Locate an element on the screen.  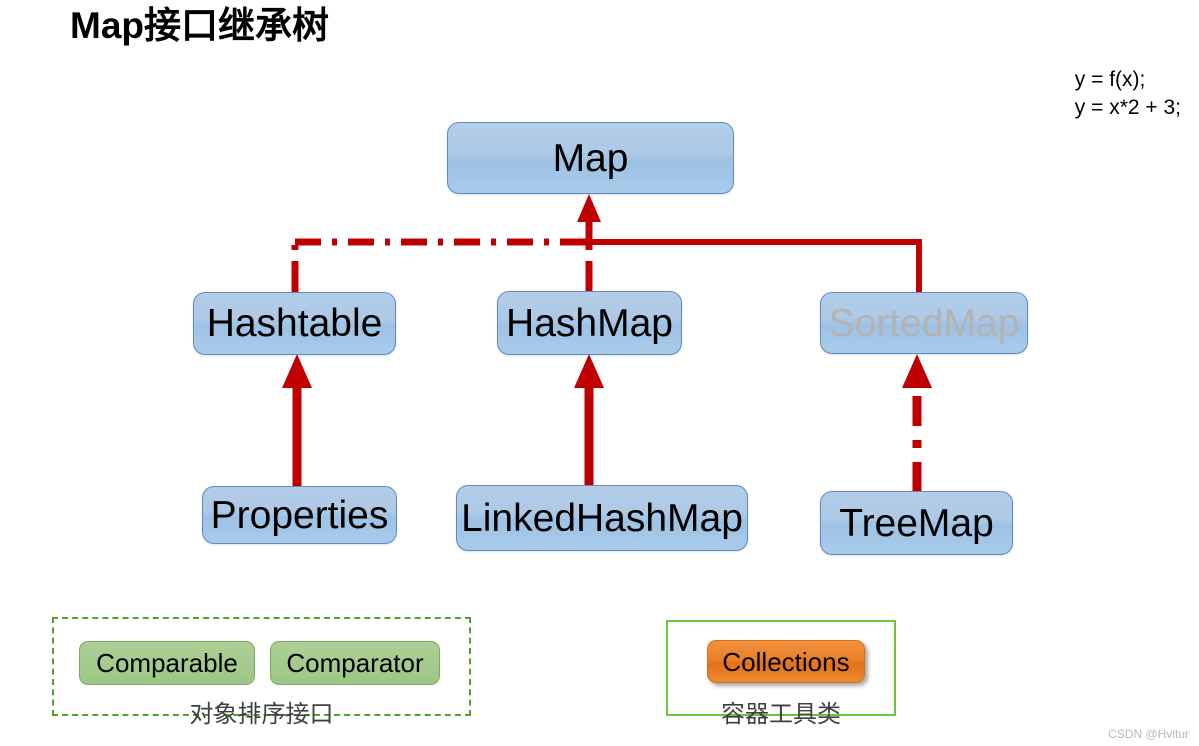
node-comparable: Comparable is located at coordinates (167, 663).